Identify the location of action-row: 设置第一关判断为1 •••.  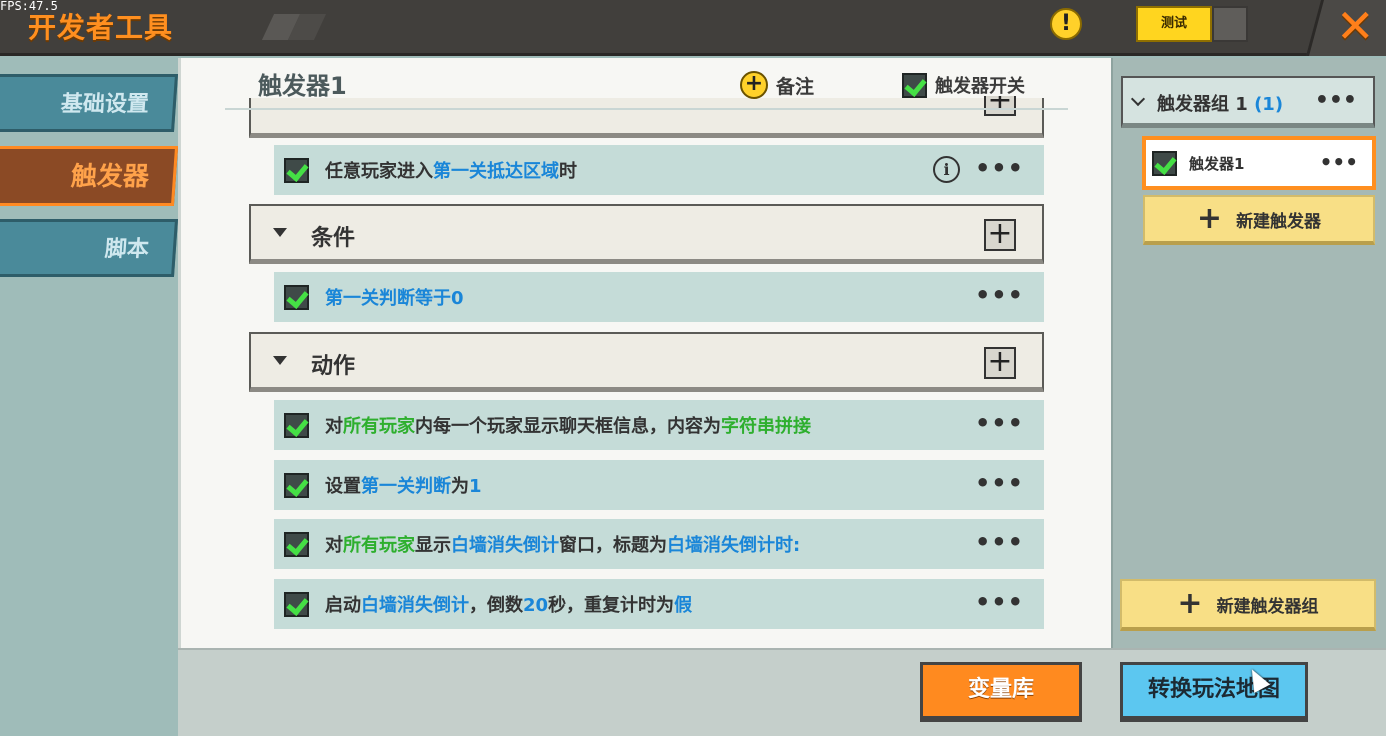
(659, 485).